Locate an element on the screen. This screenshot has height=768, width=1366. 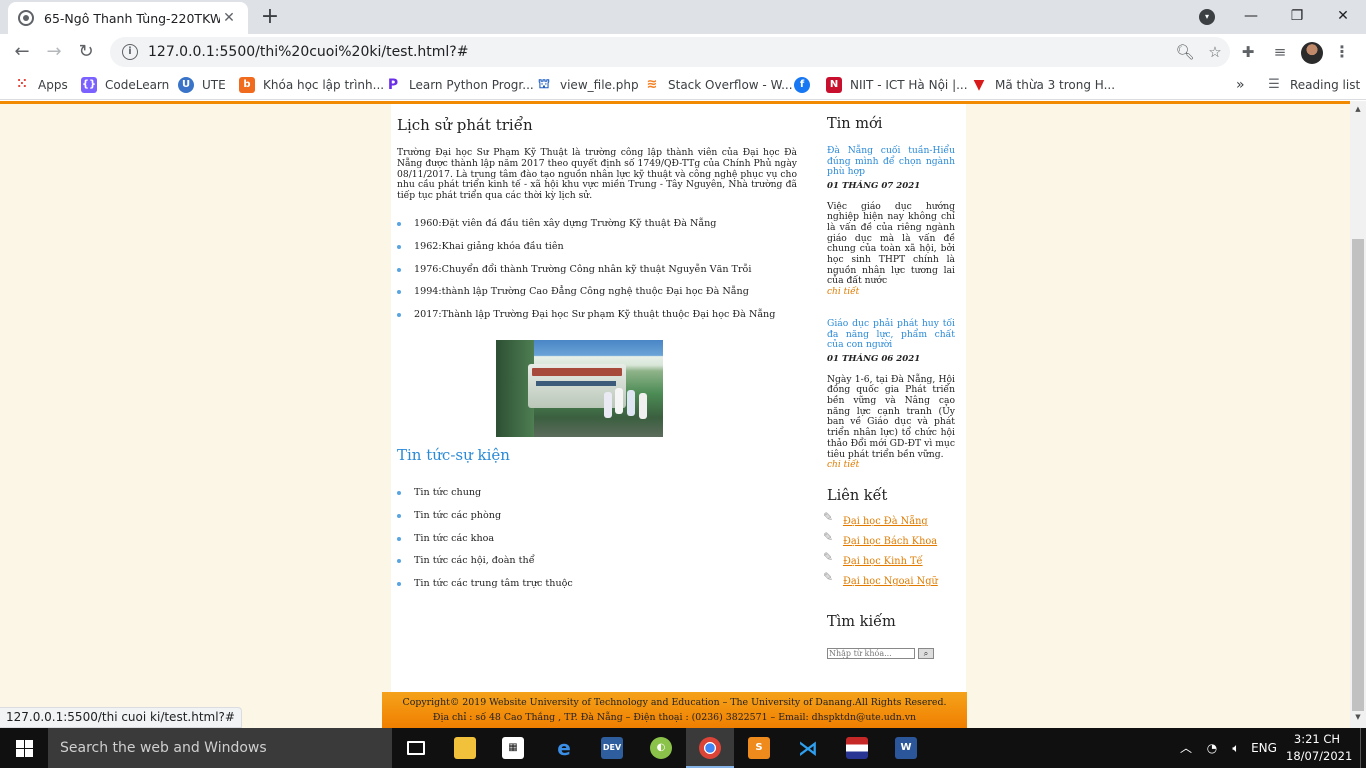
events-link-unions: Tin tức các hội, đoàn thể is located at coordinates (597, 566).